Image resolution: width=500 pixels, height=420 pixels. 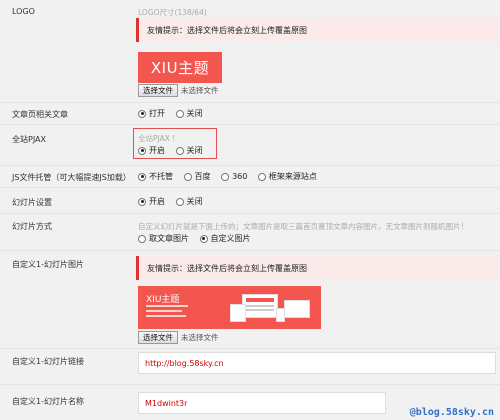 I want to click on logo-choose-file-button: 选择文件, so click(x=158, y=90).